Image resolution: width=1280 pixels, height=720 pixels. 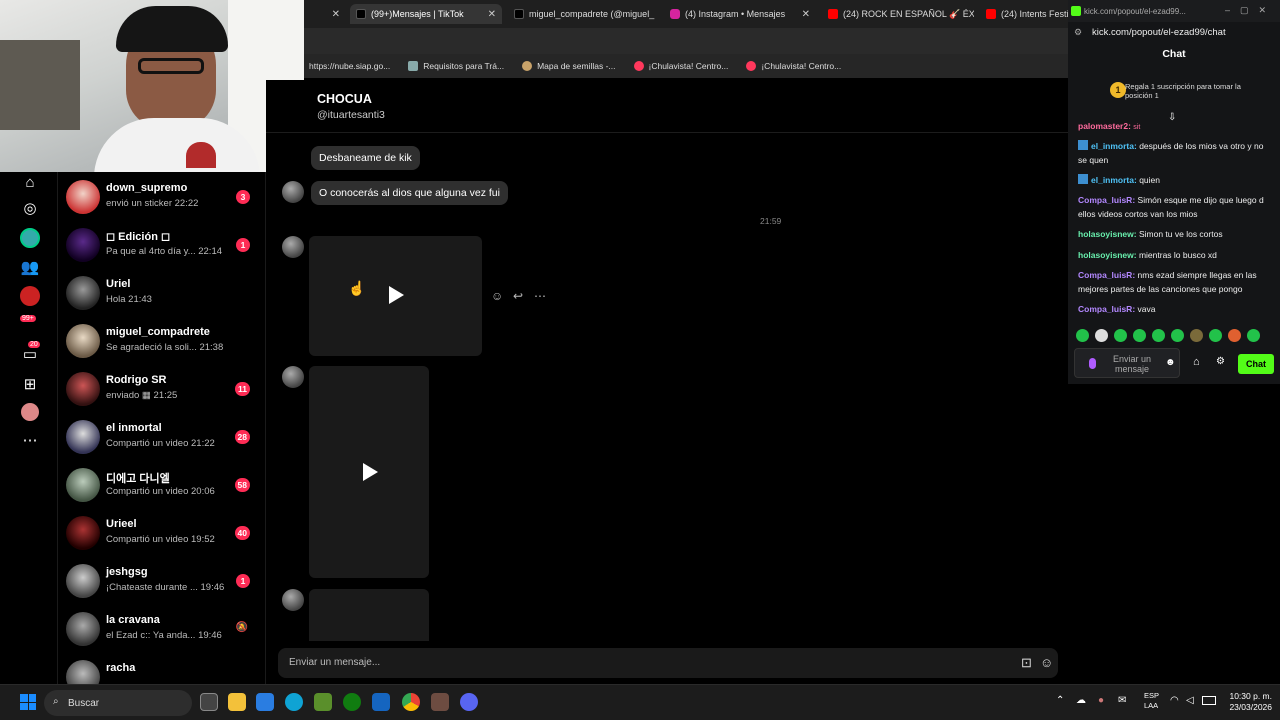 What do you see at coordinates (30, 384) in the screenshot?
I see `upload-icon: ⊞` at bounding box center [30, 384].